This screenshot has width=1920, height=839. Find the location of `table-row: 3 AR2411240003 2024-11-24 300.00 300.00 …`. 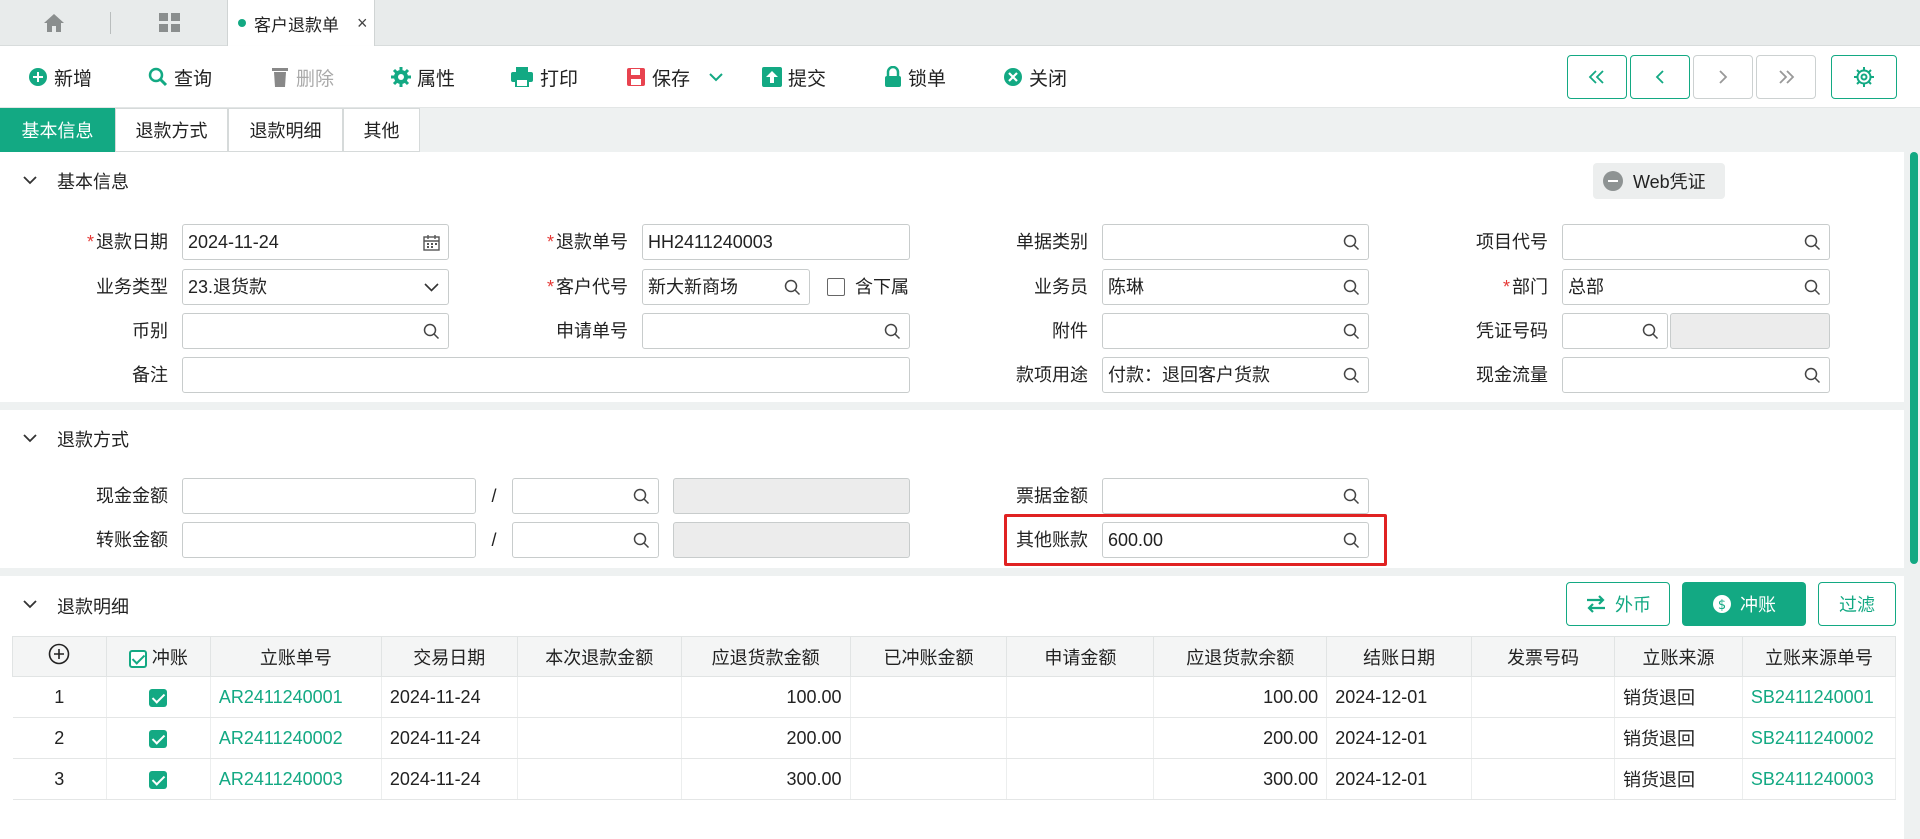

table-row: 3 AR2411240003 2024-11-24 300.00 300.00 … is located at coordinates (954, 779).